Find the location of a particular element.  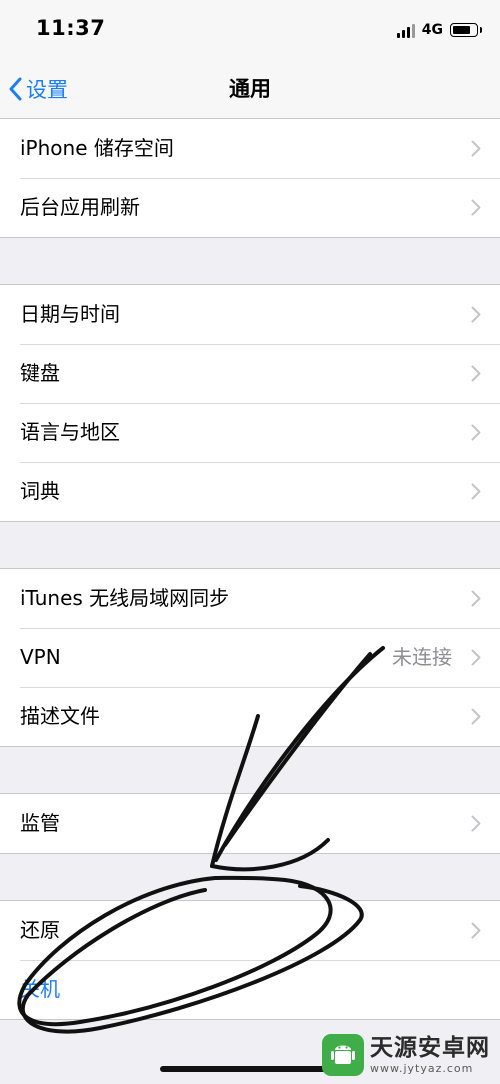

row-keyboard: 键盘 is located at coordinates (250, 373).